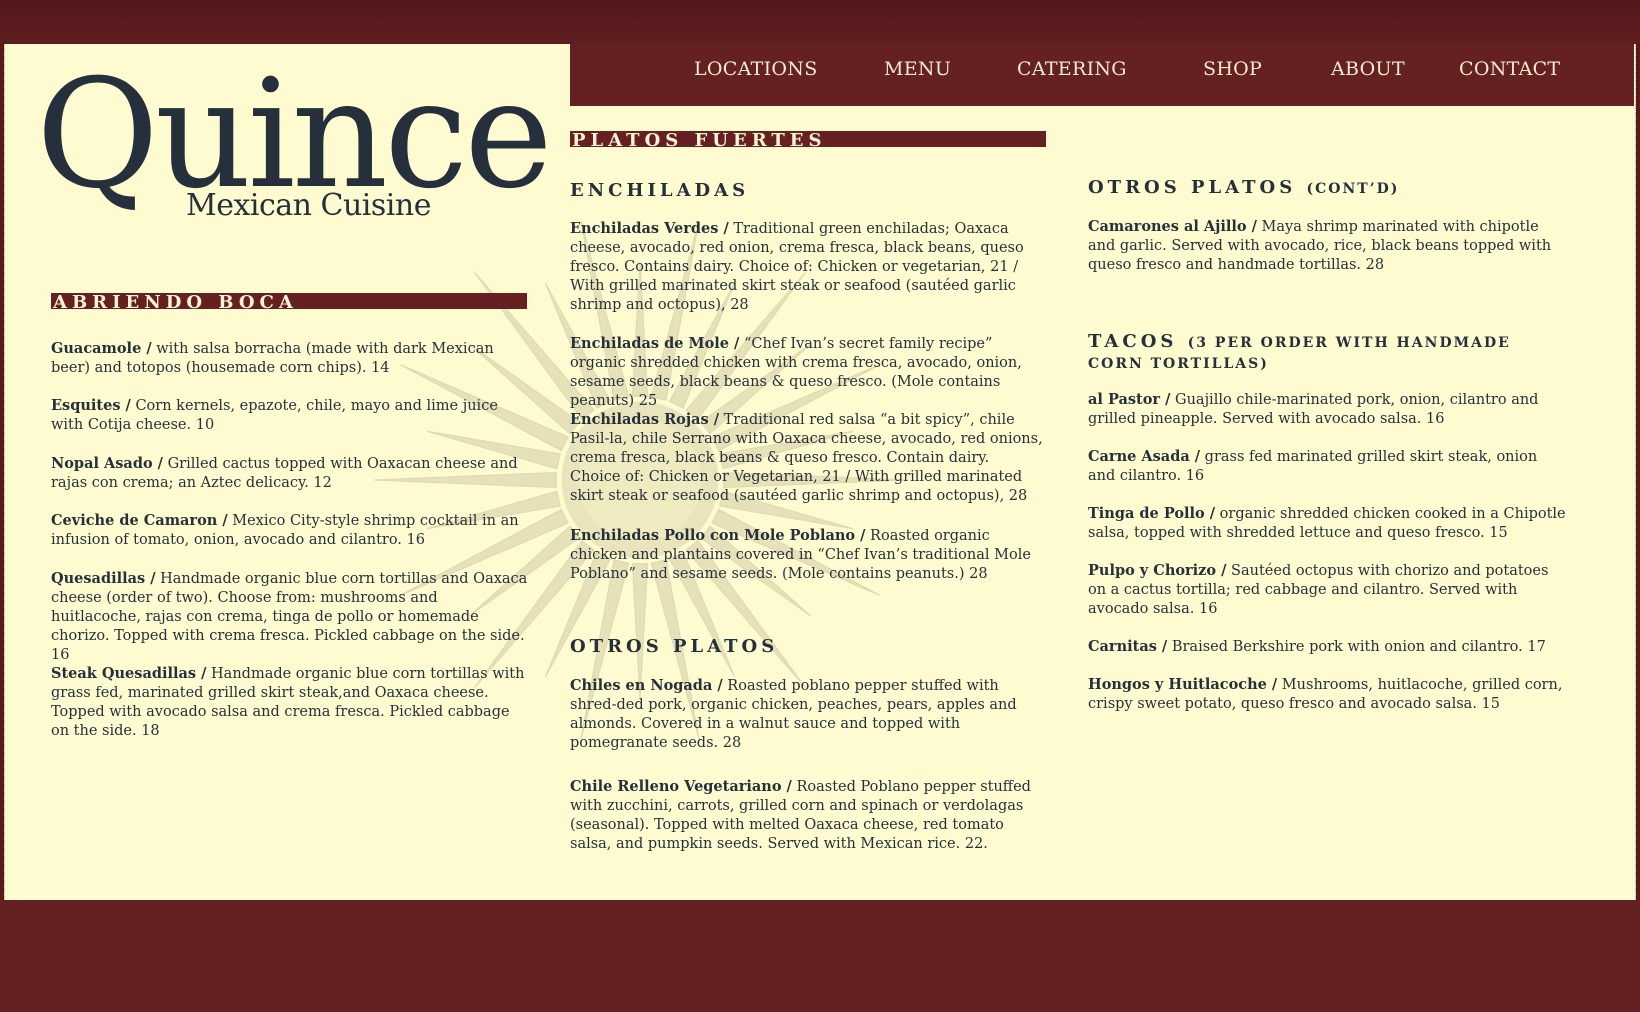 The width and height of the screenshot is (1640, 1012). Describe the element at coordinates (1133, 341) in the screenshot. I see `heading-main: TACOS` at that location.